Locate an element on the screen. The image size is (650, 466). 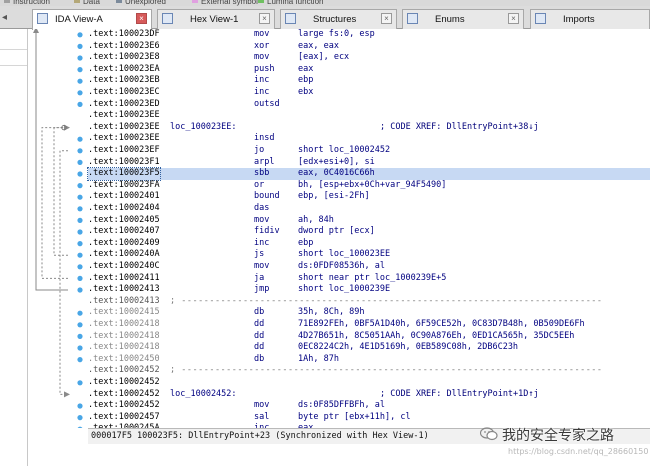
tab-structures: Structures × is located at coordinates (338, 19).